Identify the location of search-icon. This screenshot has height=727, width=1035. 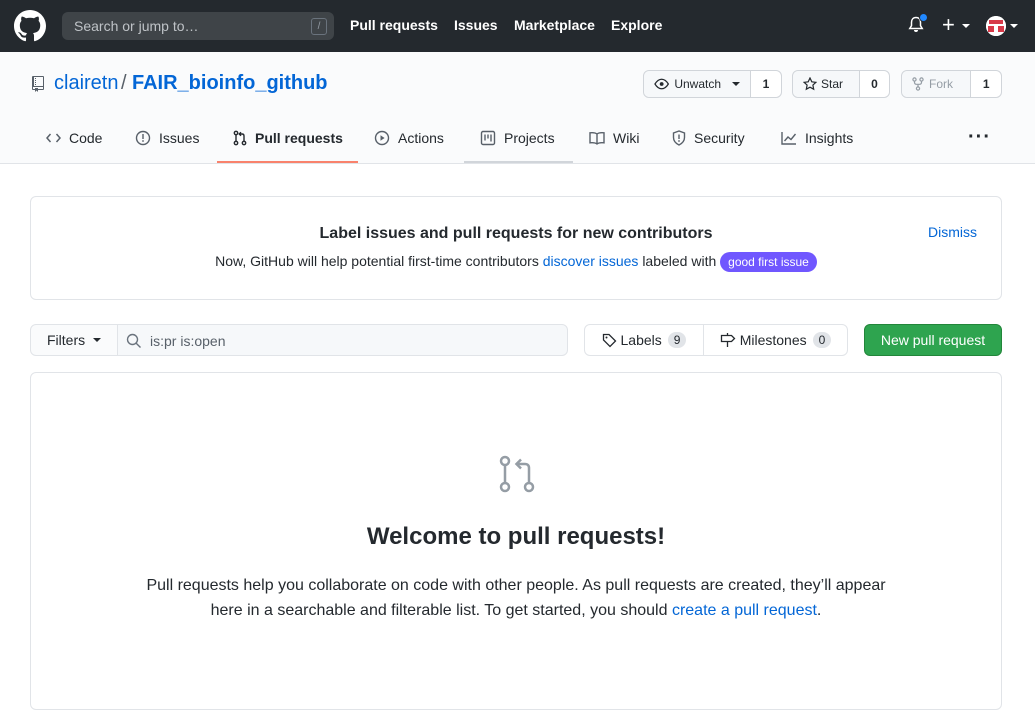
(133, 340).